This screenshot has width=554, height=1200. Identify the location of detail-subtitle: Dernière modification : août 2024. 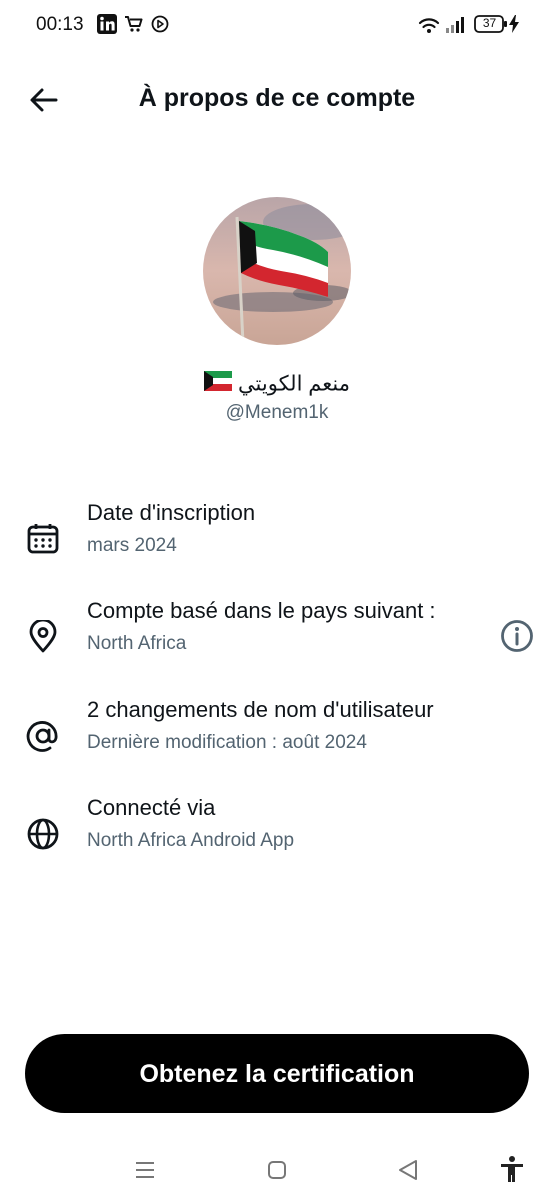
(227, 742).